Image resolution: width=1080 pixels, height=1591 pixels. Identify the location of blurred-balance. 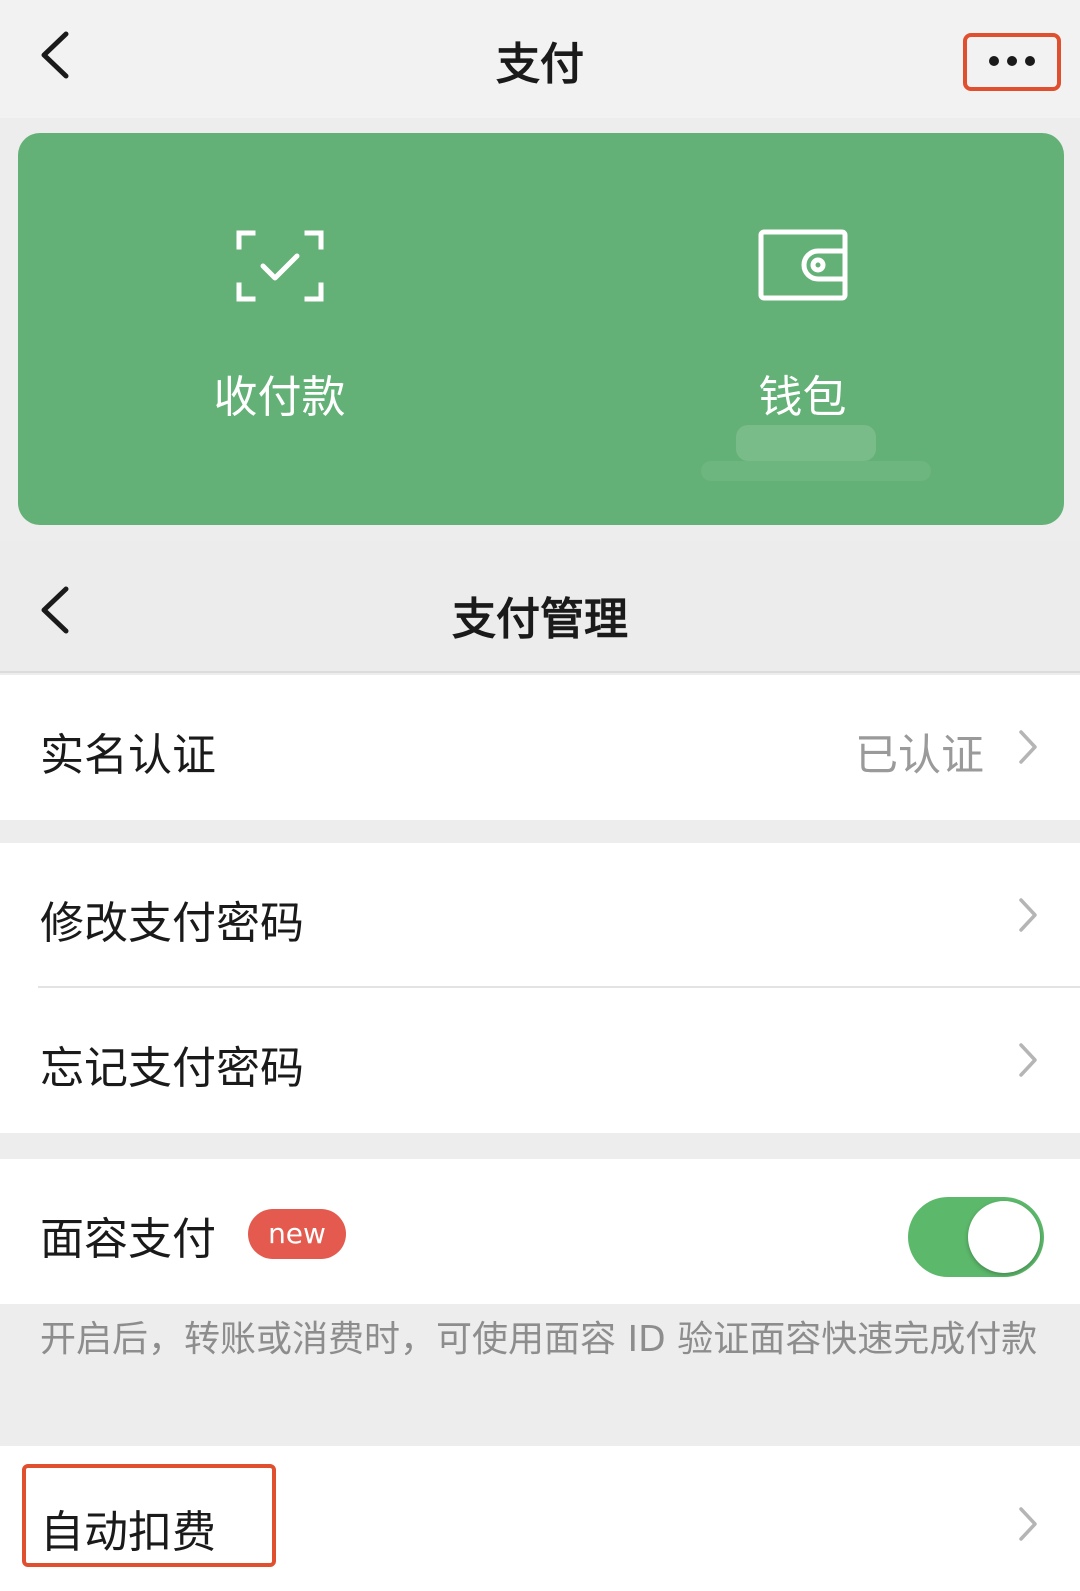
(806, 443).